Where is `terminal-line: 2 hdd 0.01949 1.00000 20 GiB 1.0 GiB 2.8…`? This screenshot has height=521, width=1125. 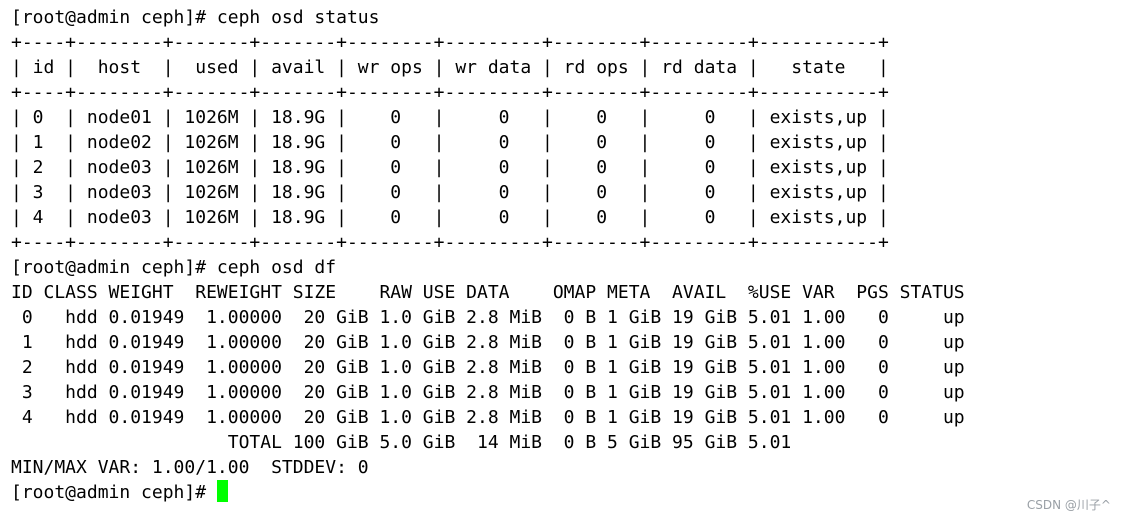
terminal-line: 2 hdd 0.01949 1.00000 20 GiB 1.0 GiB 2.8… is located at coordinates (488, 367).